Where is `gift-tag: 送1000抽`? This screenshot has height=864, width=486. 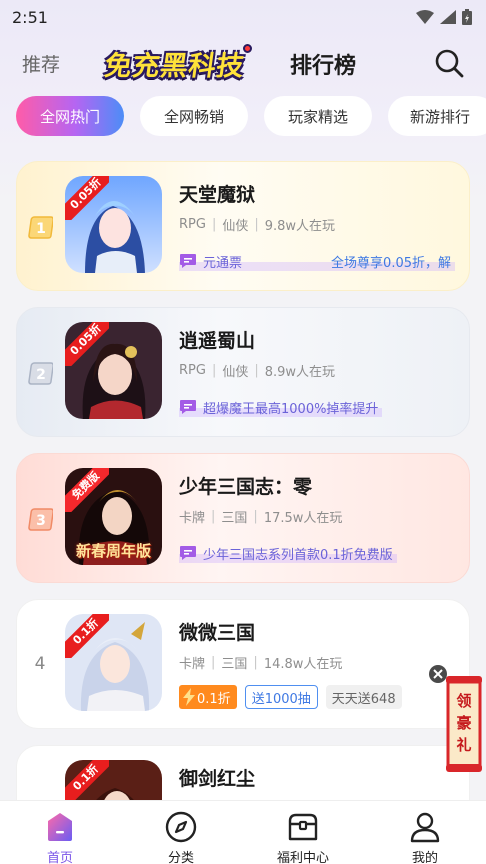
gift-tag: 送1000抽 is located at coordinates (281, 697).